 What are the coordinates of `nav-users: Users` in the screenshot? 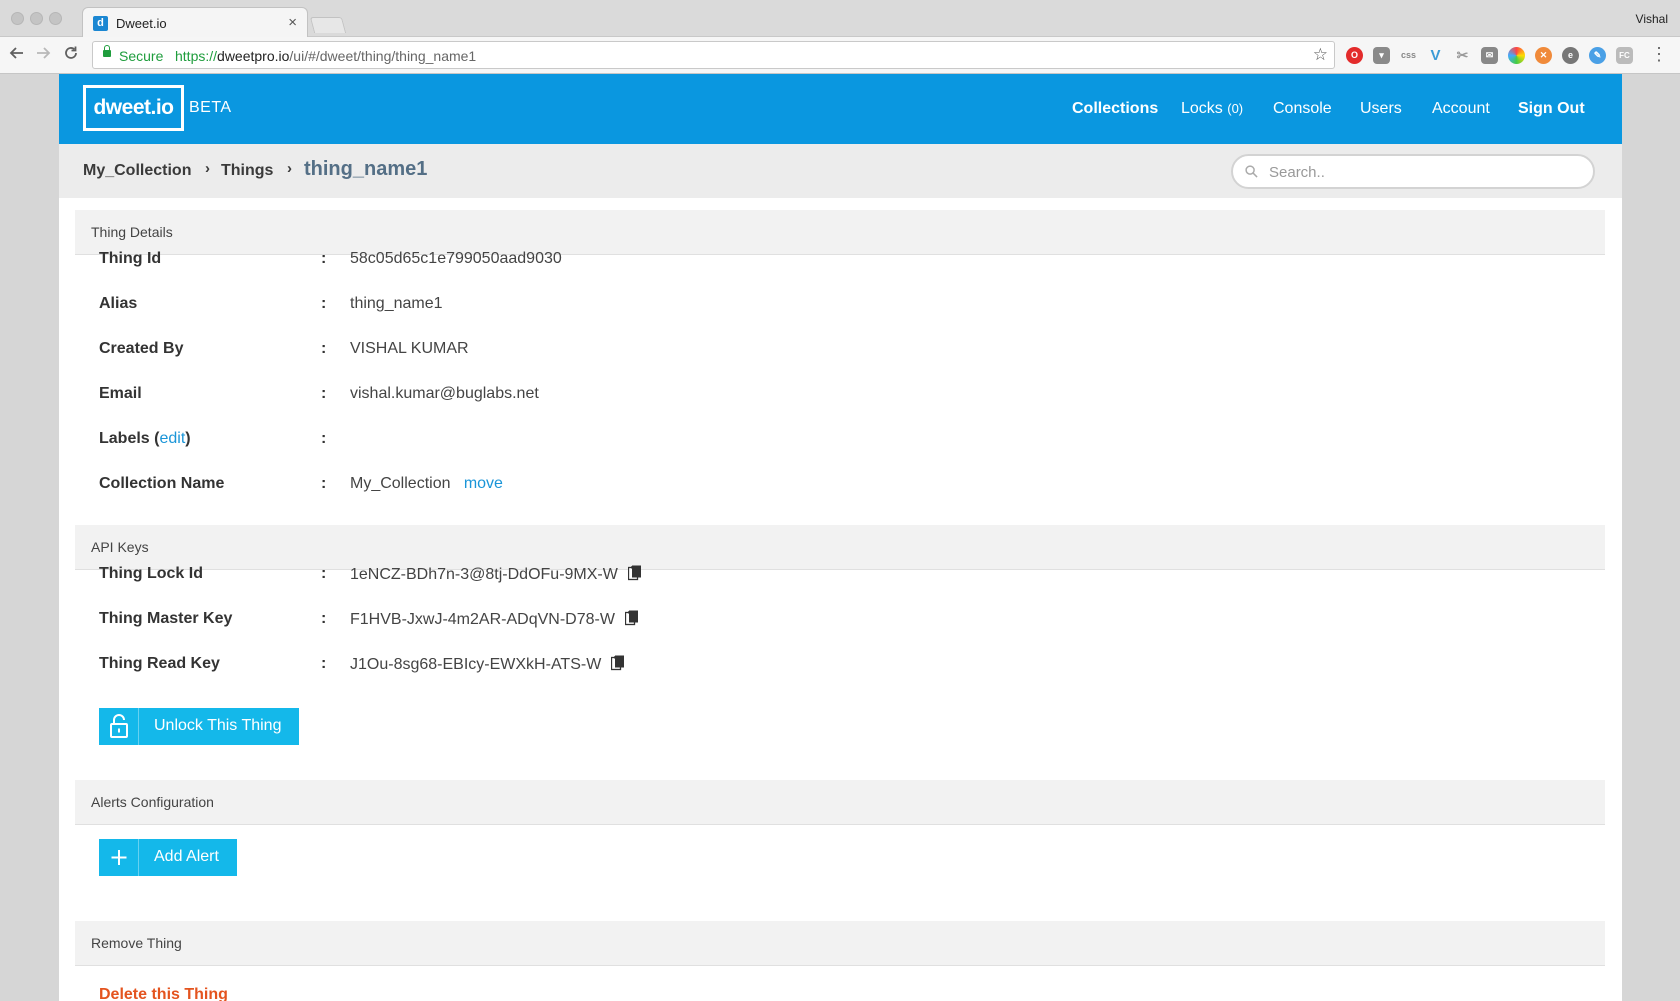 It's located at (1381, 109).